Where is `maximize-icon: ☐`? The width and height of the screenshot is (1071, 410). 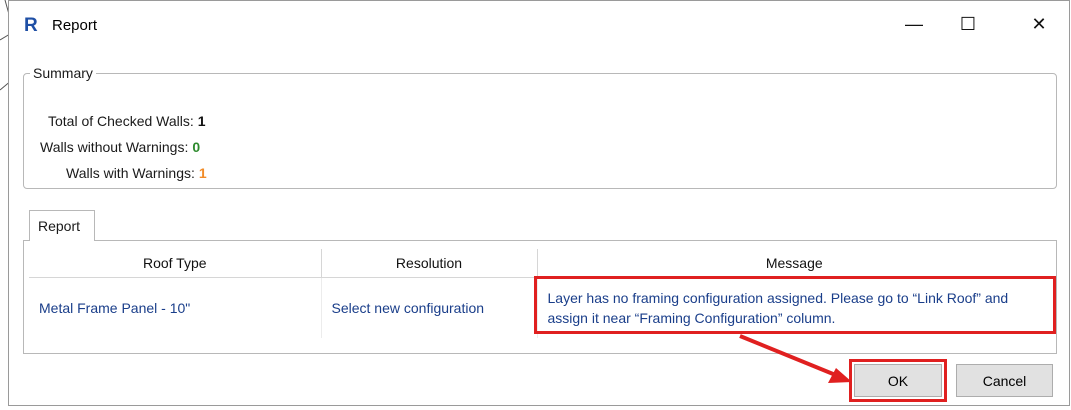
maximize-icon: ☐ is located at coordinates (968, 23).